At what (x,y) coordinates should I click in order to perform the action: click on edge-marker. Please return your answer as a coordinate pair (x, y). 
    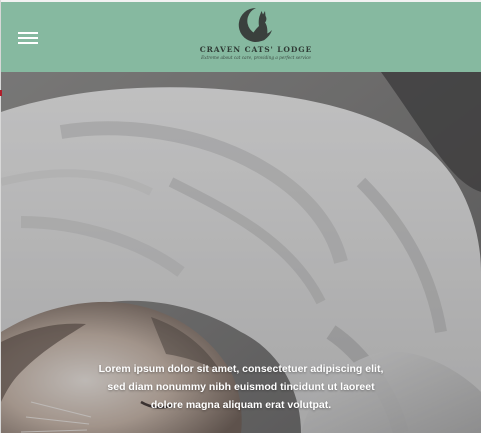
    Looking at the image, I should click on (1, 93).